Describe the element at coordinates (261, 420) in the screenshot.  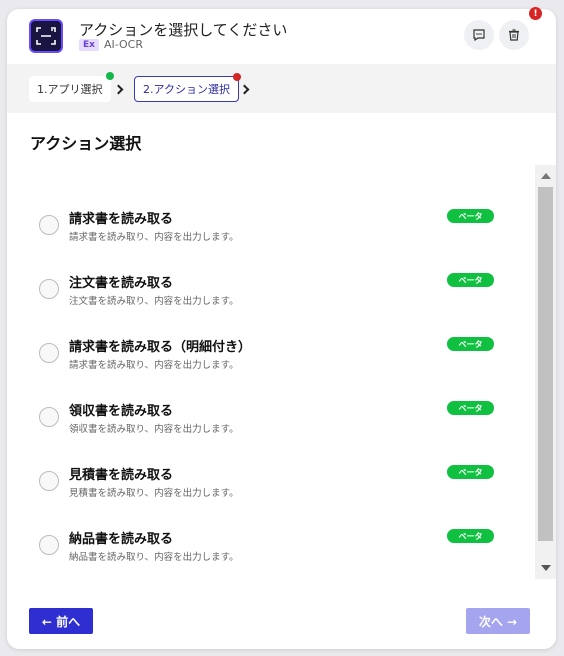
I see `action-item: 領収書を読み取る 領収書を読み取り、内容を出力します。 ベータ` at that location.